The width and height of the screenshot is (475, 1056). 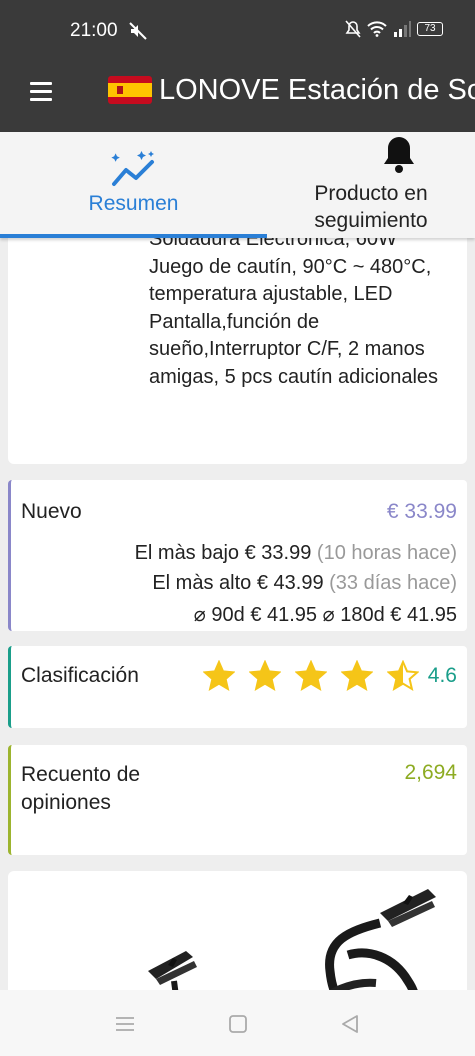 I want to click on highest-price-row: El màs alto € 43.99 (33 días hace), so click(x=304, y=583).